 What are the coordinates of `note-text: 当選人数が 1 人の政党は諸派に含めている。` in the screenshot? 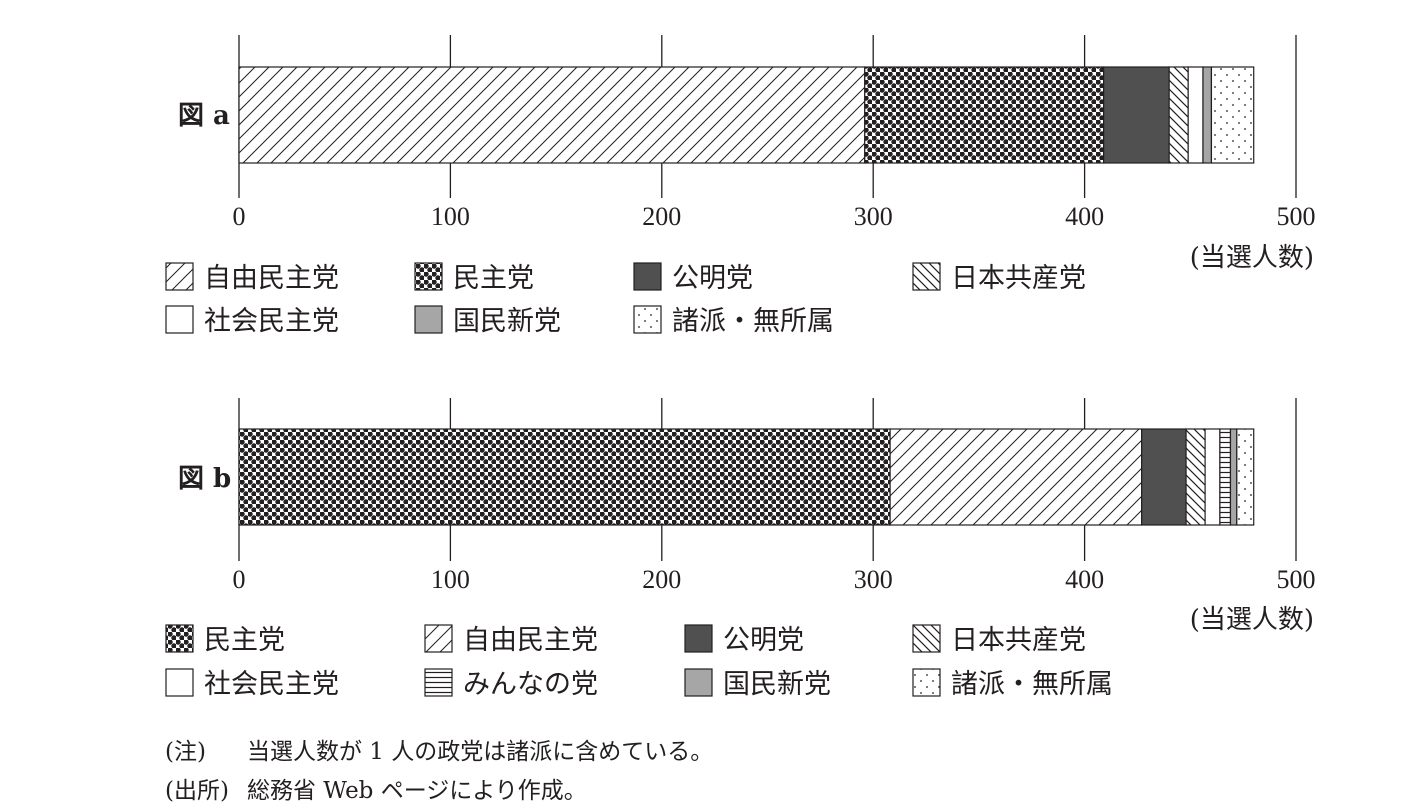 It's located at (480, 752).